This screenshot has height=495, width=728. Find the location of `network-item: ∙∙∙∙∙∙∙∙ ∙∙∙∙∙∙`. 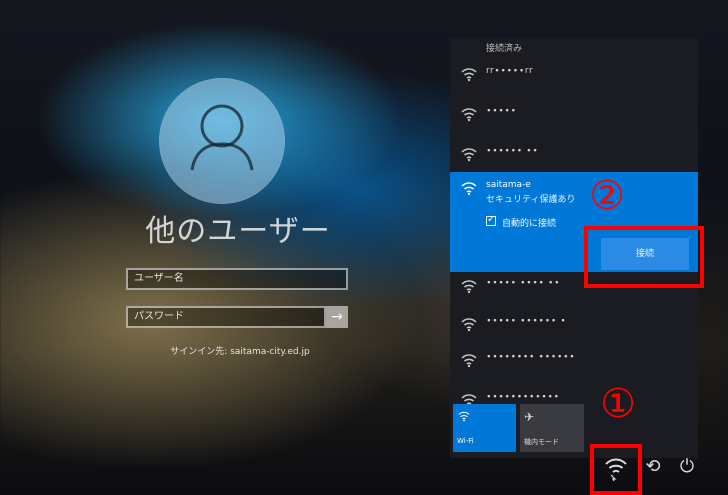

network-item: ∙∙∙∙∙∙∙∙ ∙∙∙∙∙∙ is located at coordinates (574, 360).